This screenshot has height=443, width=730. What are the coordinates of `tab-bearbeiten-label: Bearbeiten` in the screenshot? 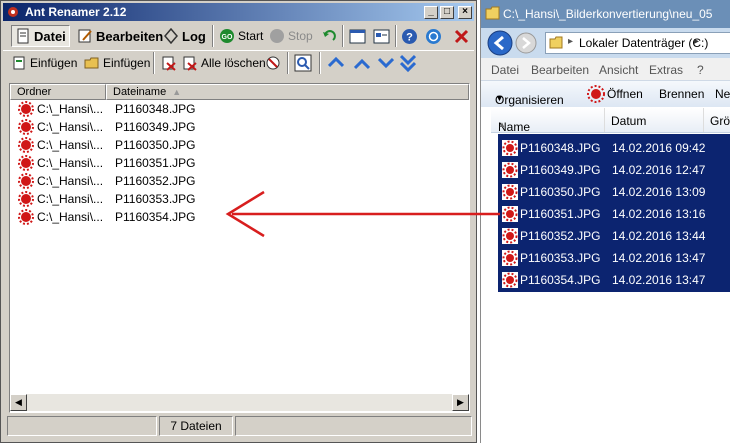 It's located at (130, 36).